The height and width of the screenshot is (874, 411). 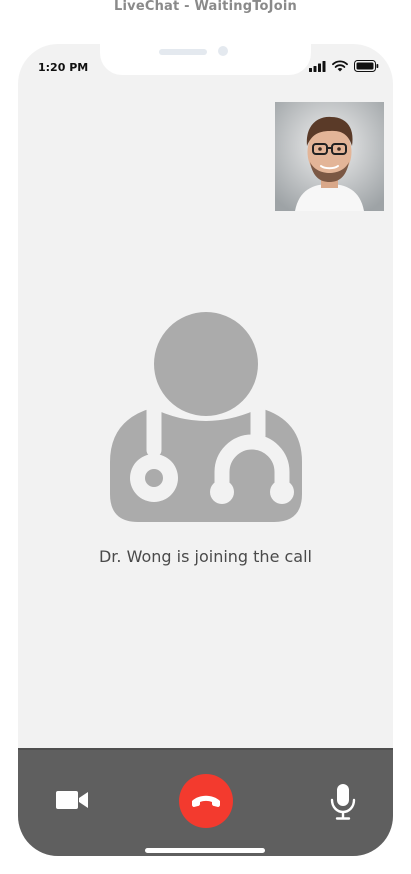 What do you see at coordinates (340, 66) in the screenshot?
I see `wifi-icon` at bounding box center [340, 66].